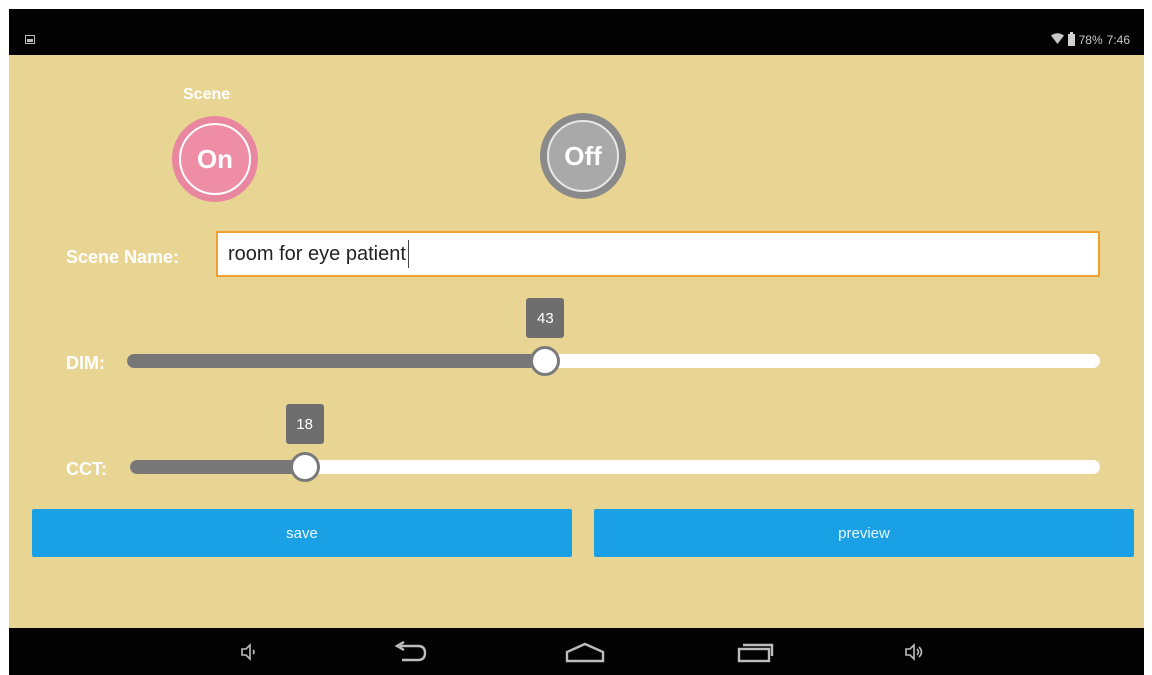 The image size is (1152, 675). I want to click on battery-icon, so click(1071, 39).